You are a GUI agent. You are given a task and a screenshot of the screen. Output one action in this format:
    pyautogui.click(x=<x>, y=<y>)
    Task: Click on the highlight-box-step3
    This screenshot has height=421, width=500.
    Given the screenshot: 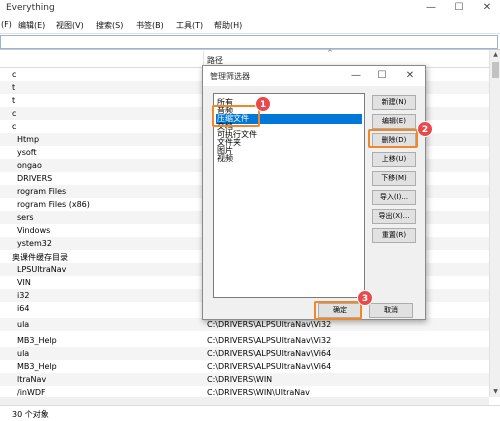 What is the action you would take?
    pyautogui.click(x=338, y=310)
    